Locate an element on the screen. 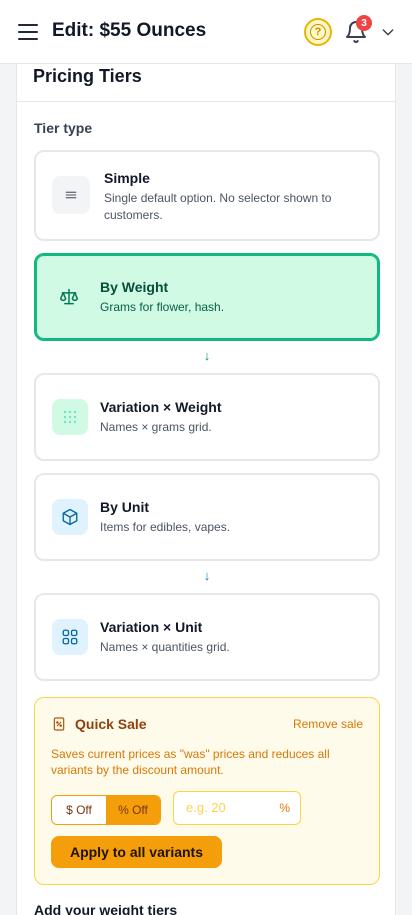 The image size is (412, 915). tier-option-description: Items for edibles, vapes. is located at coordinates (165, 527).